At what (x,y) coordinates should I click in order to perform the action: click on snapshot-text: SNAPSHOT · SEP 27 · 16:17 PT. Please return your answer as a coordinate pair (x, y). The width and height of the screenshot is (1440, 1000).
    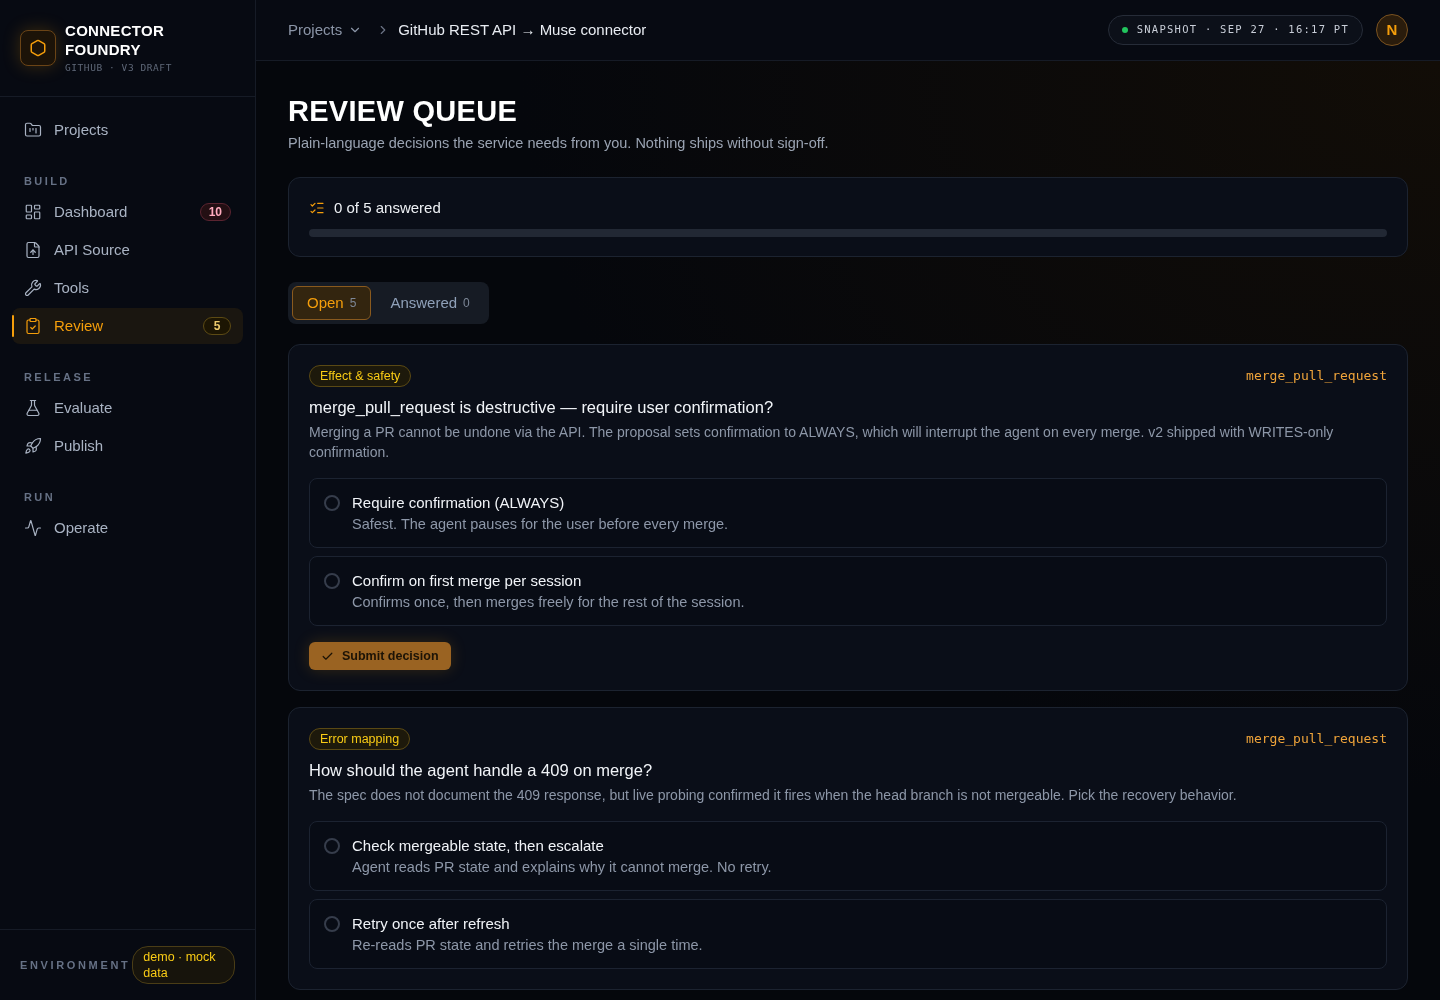
    Looking at the image, I should click on (1242, 30).